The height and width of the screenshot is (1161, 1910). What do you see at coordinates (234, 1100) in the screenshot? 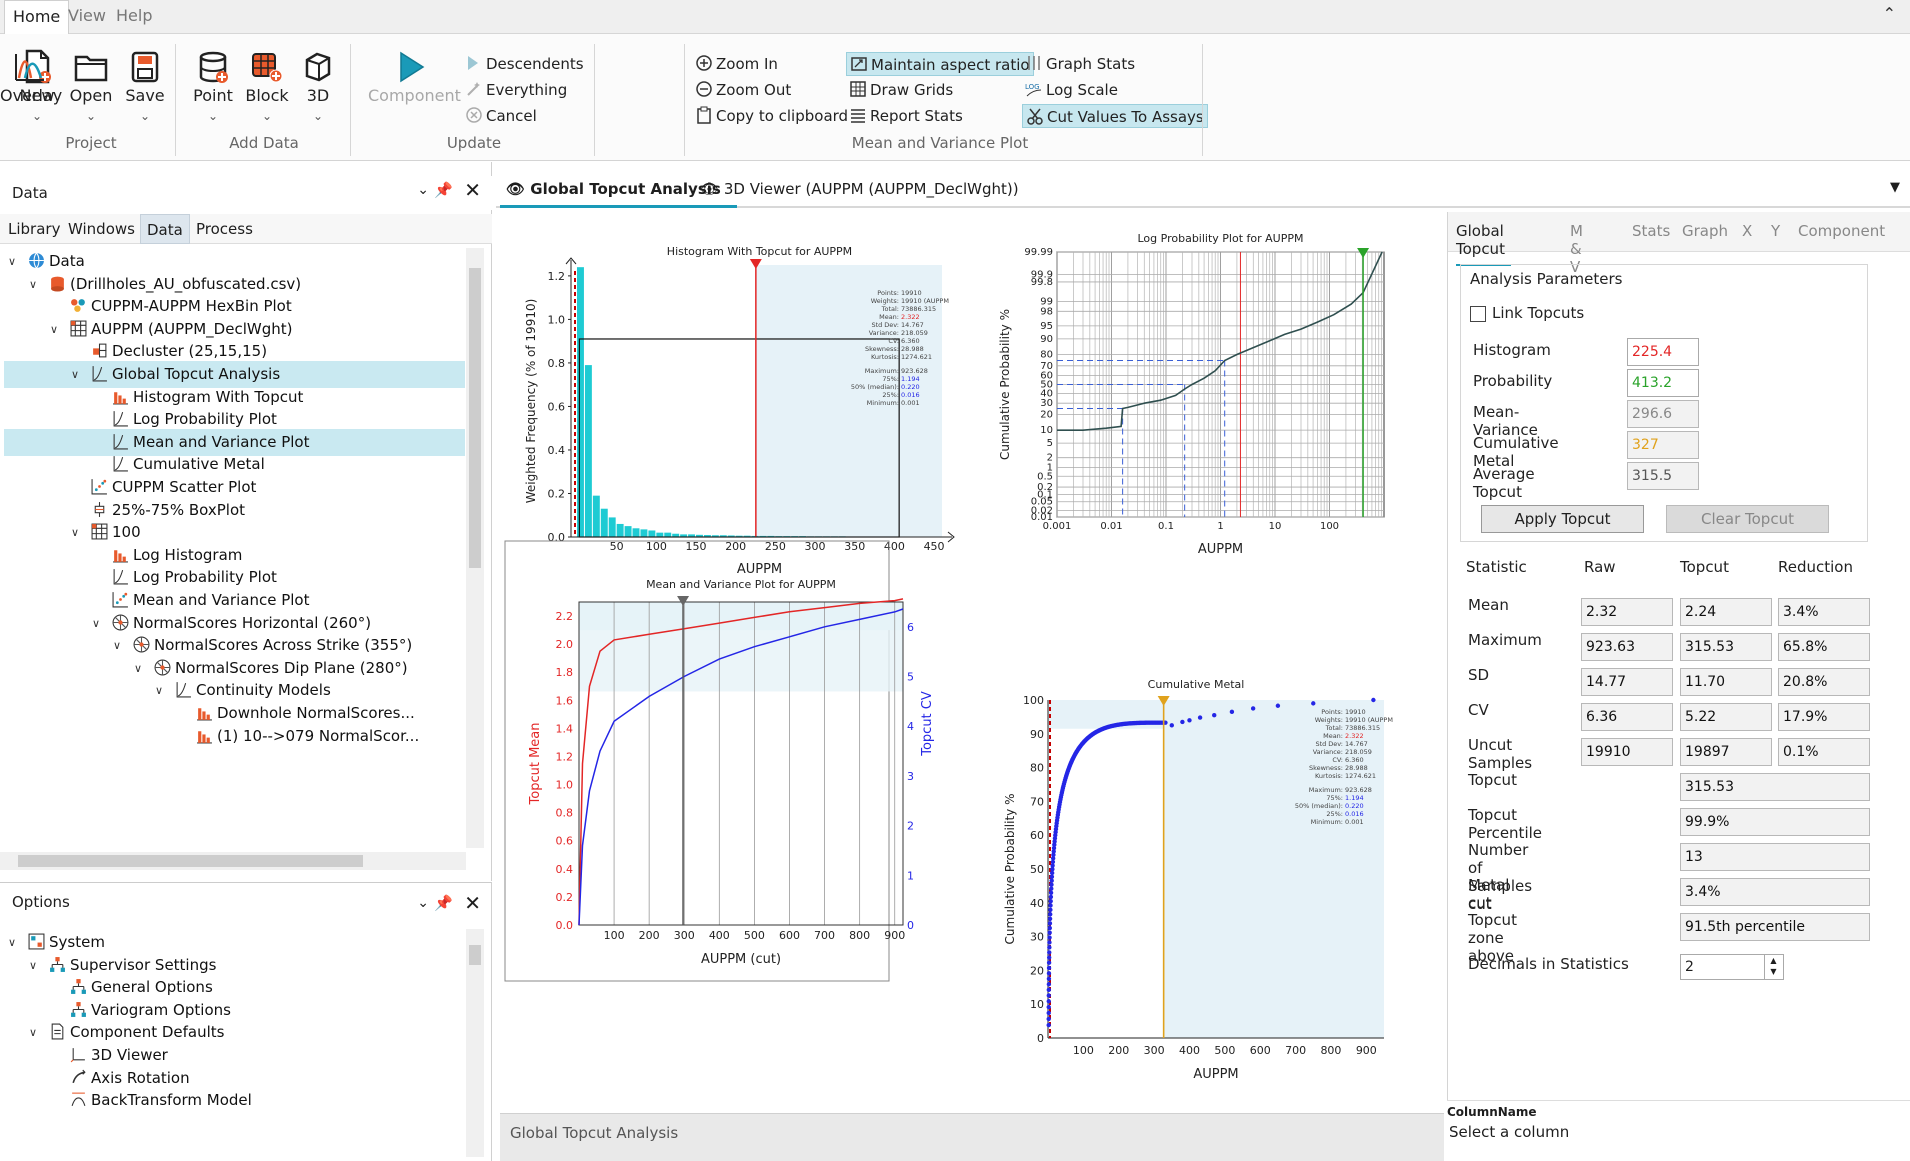
I see `tree-node: BackTransform Model` at bounding box center [234, 1100].